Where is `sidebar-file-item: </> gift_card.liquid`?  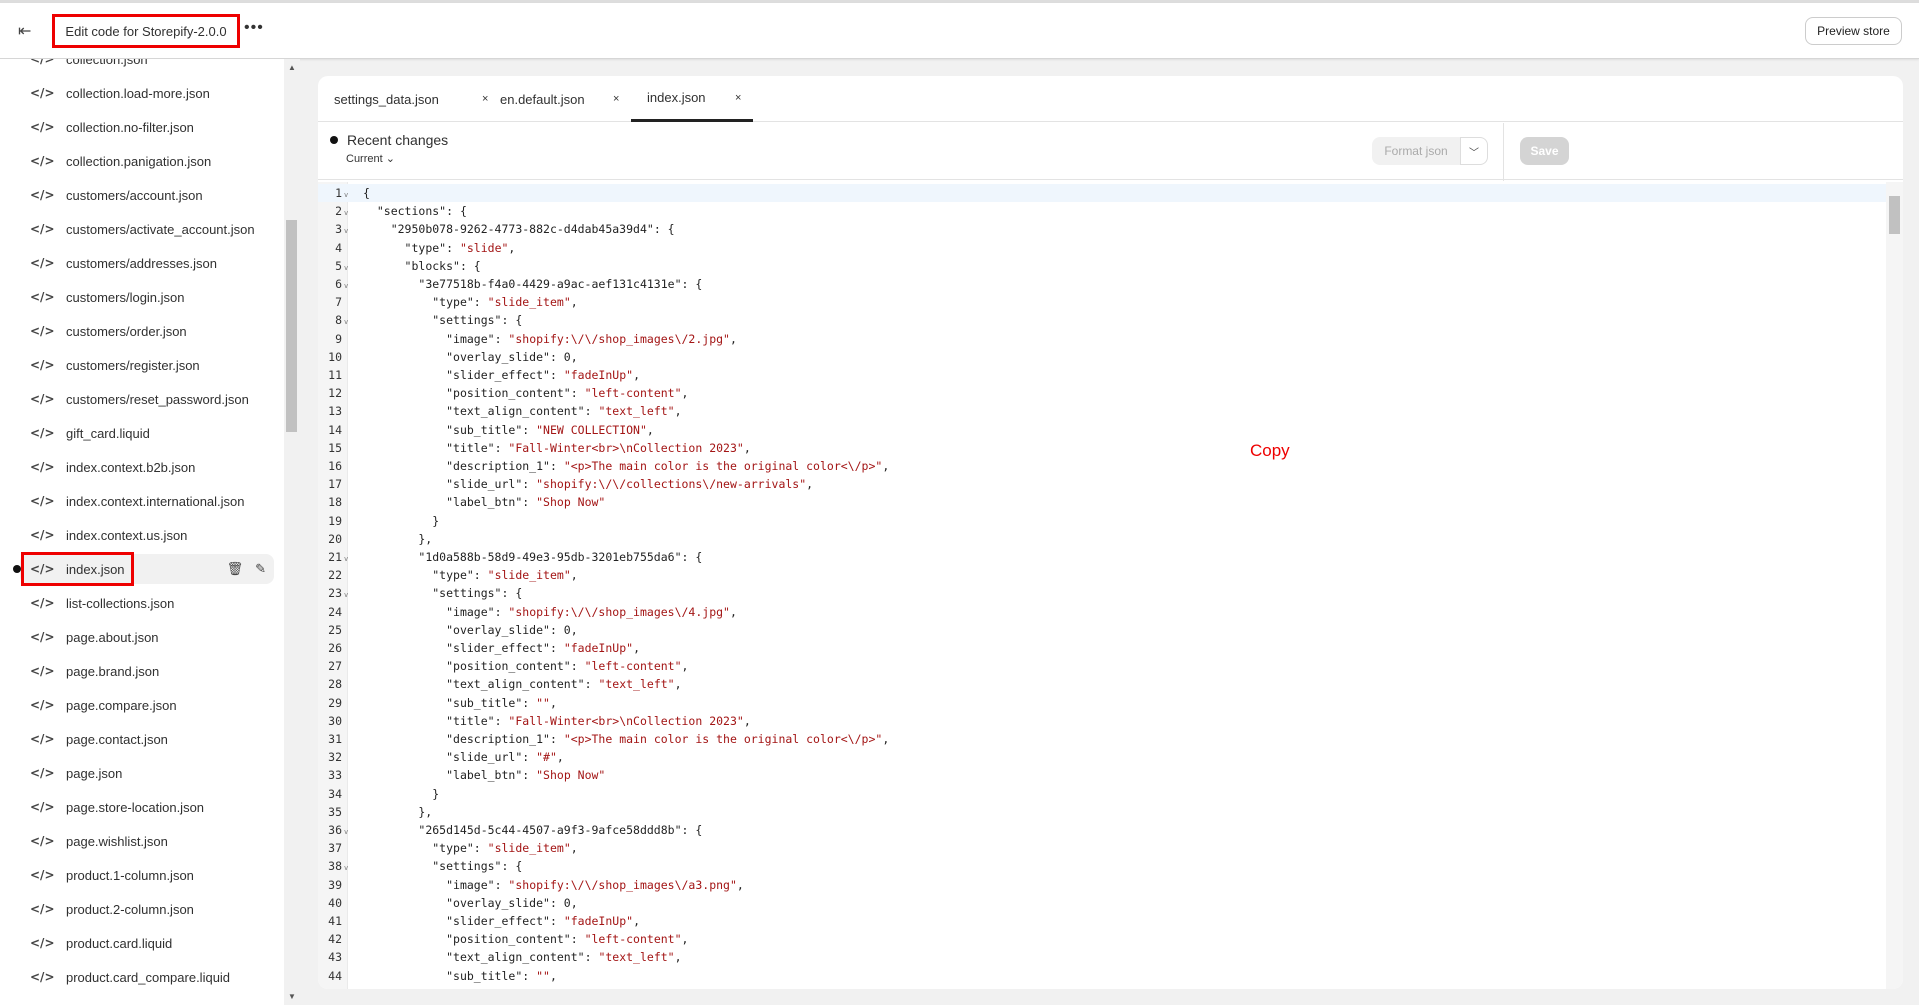
sidebar-file-item: </> gift_card.liquid is located at coordinates (147, 433).